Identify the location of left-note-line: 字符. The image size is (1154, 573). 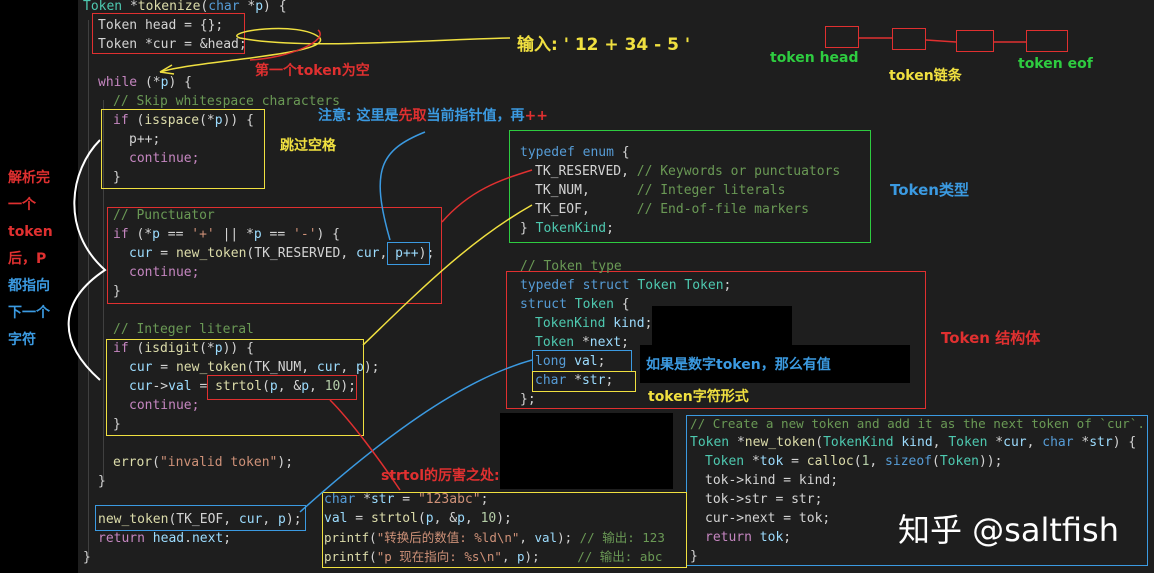
(22, 340).